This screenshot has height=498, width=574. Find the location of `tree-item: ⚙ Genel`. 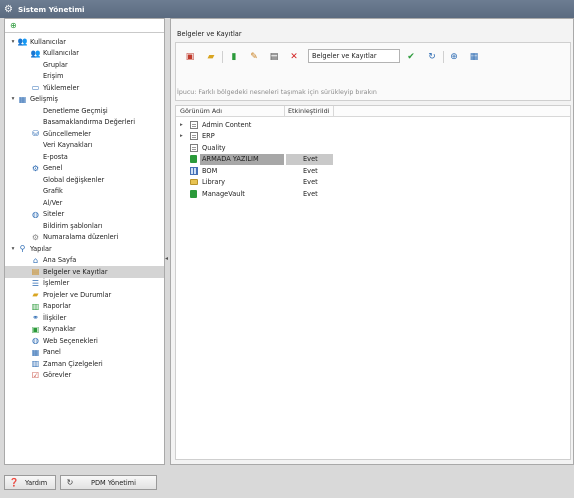

tree-item: ⚙ Genel is located at coordinates (84, 169).